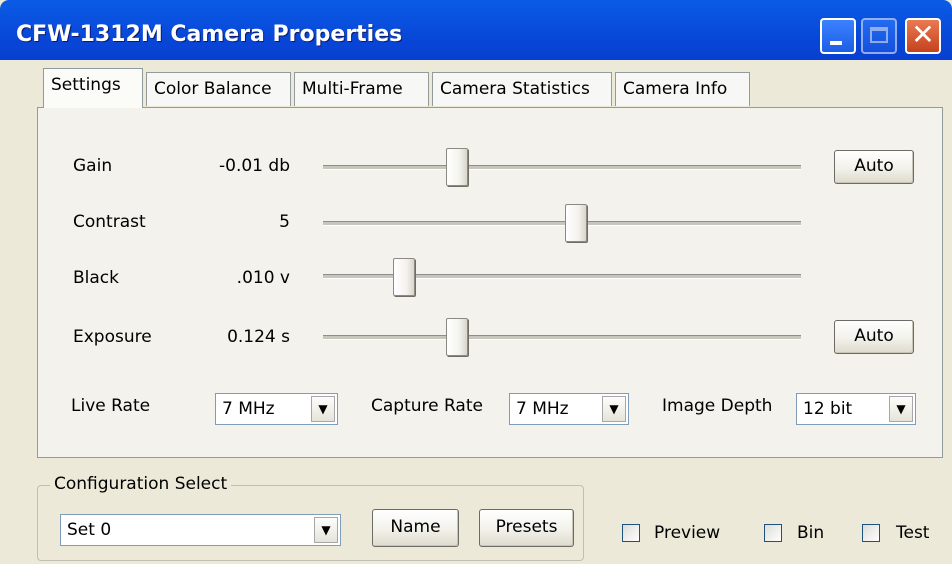 The height and width of the screenshot is (564, 952). What do you see at coordinates (913, 533) in the screenshot?
I see `test-label: Test` at bounding box center [913, 533].